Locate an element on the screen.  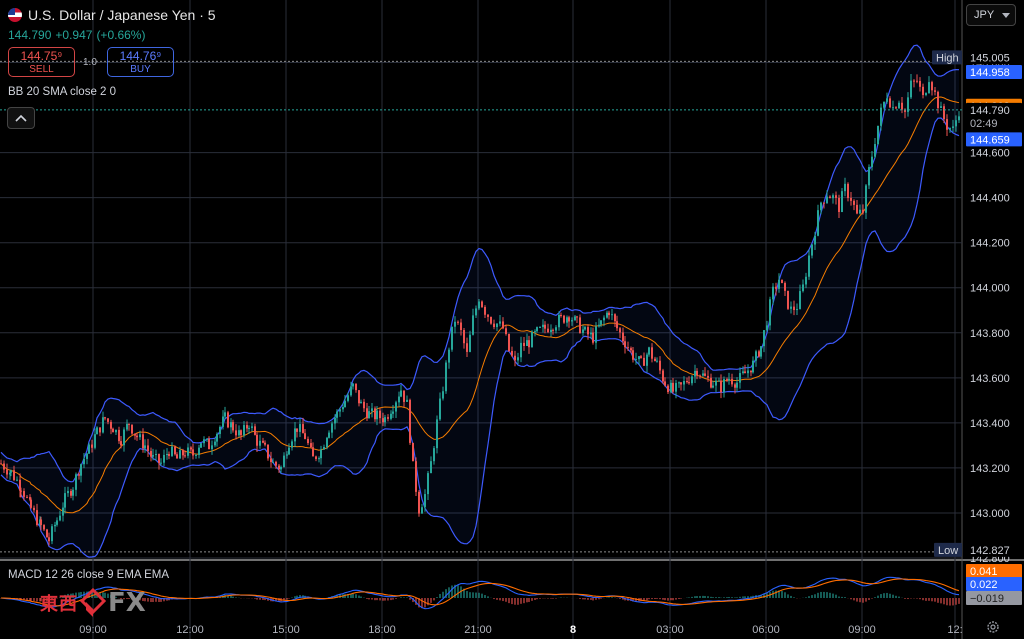
symbol-header: U.S. Dollar / Japanese Yen · 5 is located at coordinates (112, 15).